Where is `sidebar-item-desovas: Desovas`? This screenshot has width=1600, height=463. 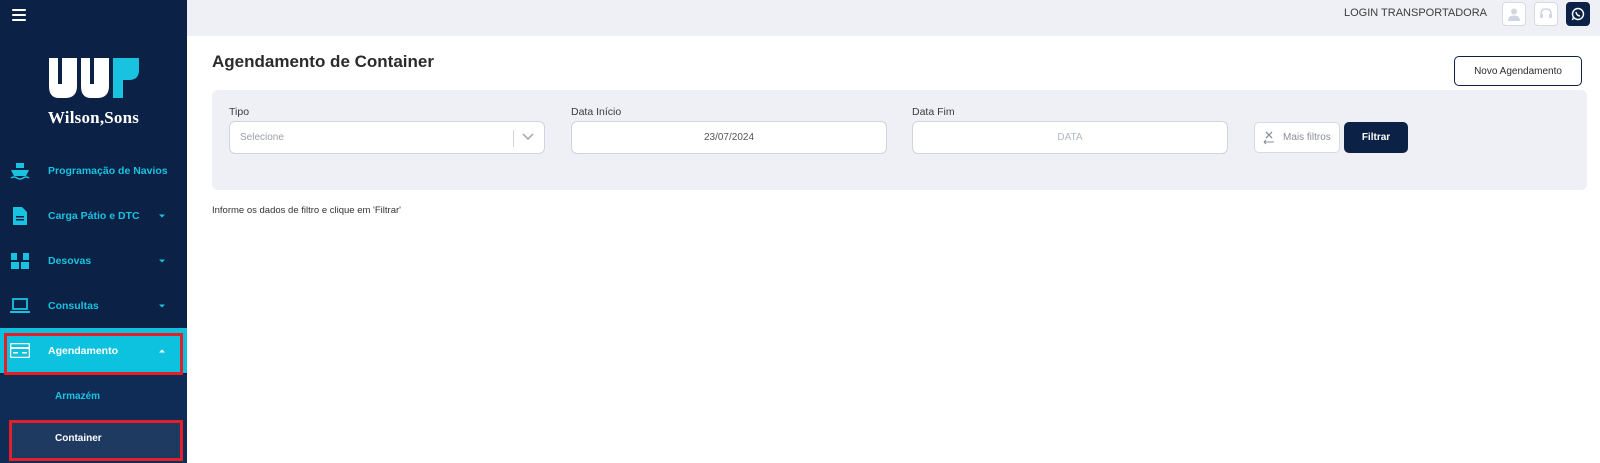
sidebar-item-desovas: Desovas is located at coordinates (93, 260).